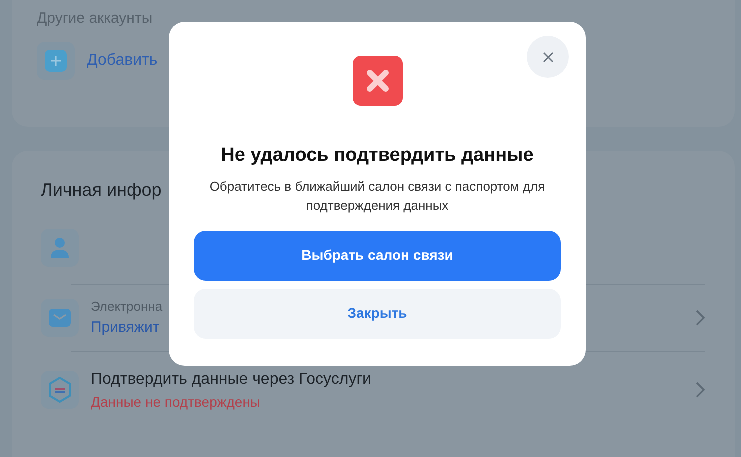 This screenshot has height=457, width=741. I want to click on plus-icon, so click(56, 61).